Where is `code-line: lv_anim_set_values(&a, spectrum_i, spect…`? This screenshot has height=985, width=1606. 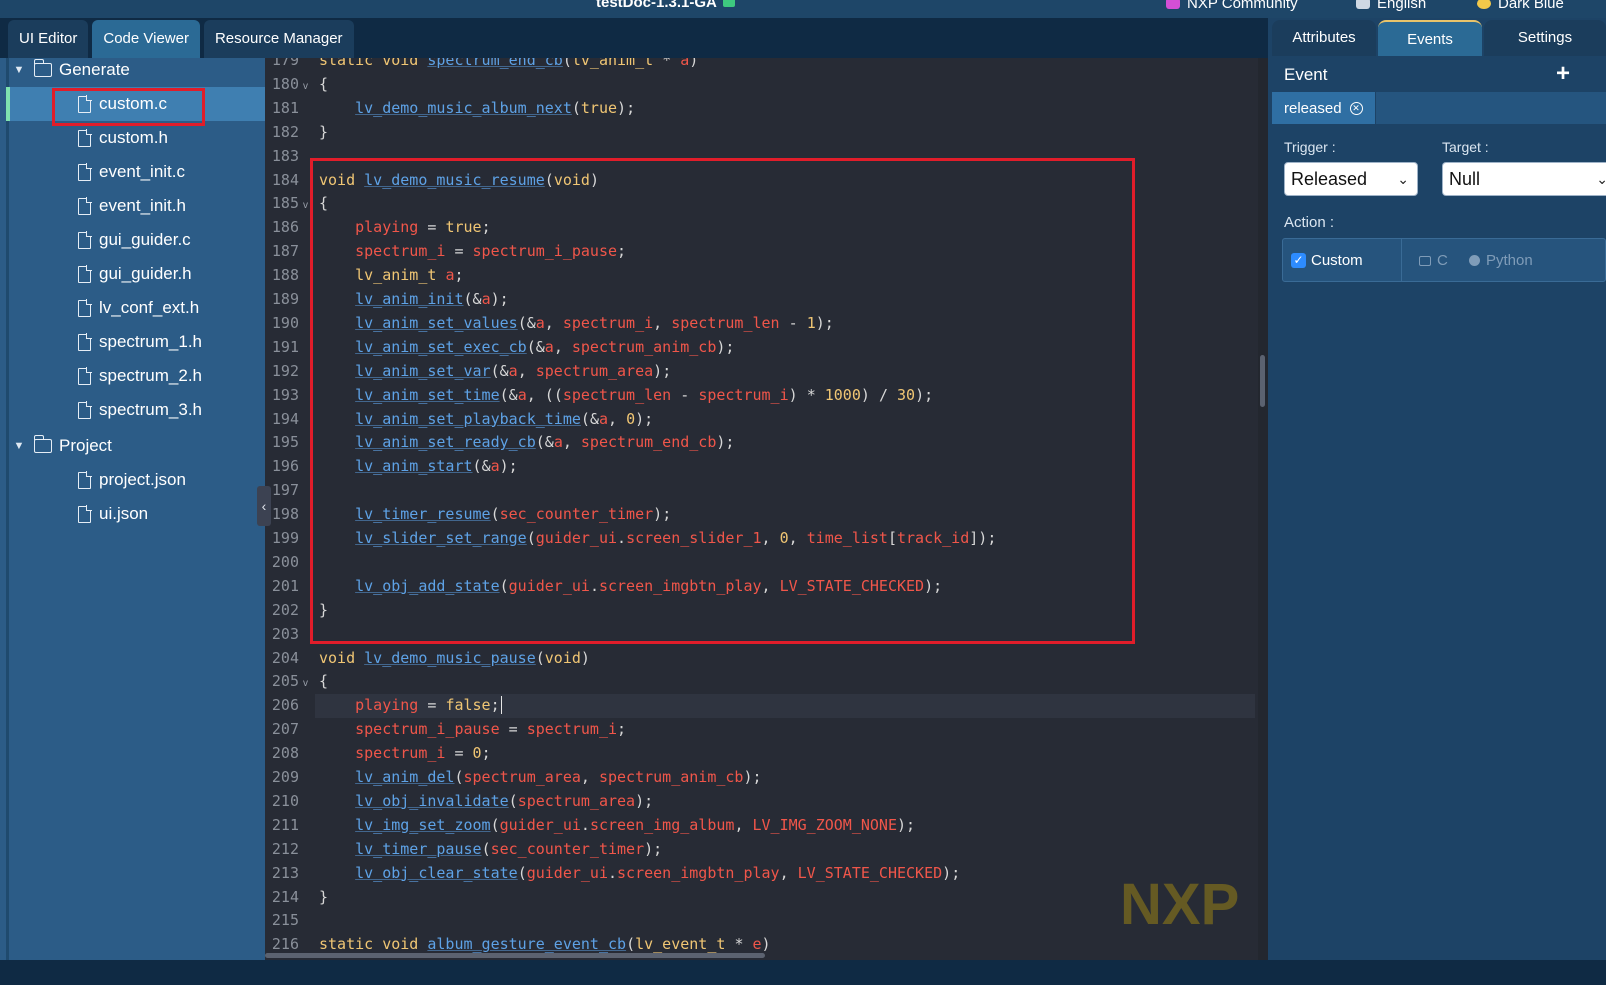 code-line: lv_anim_set_values(&a, spectrum_i, spect… is located at coordinates (576, 323).